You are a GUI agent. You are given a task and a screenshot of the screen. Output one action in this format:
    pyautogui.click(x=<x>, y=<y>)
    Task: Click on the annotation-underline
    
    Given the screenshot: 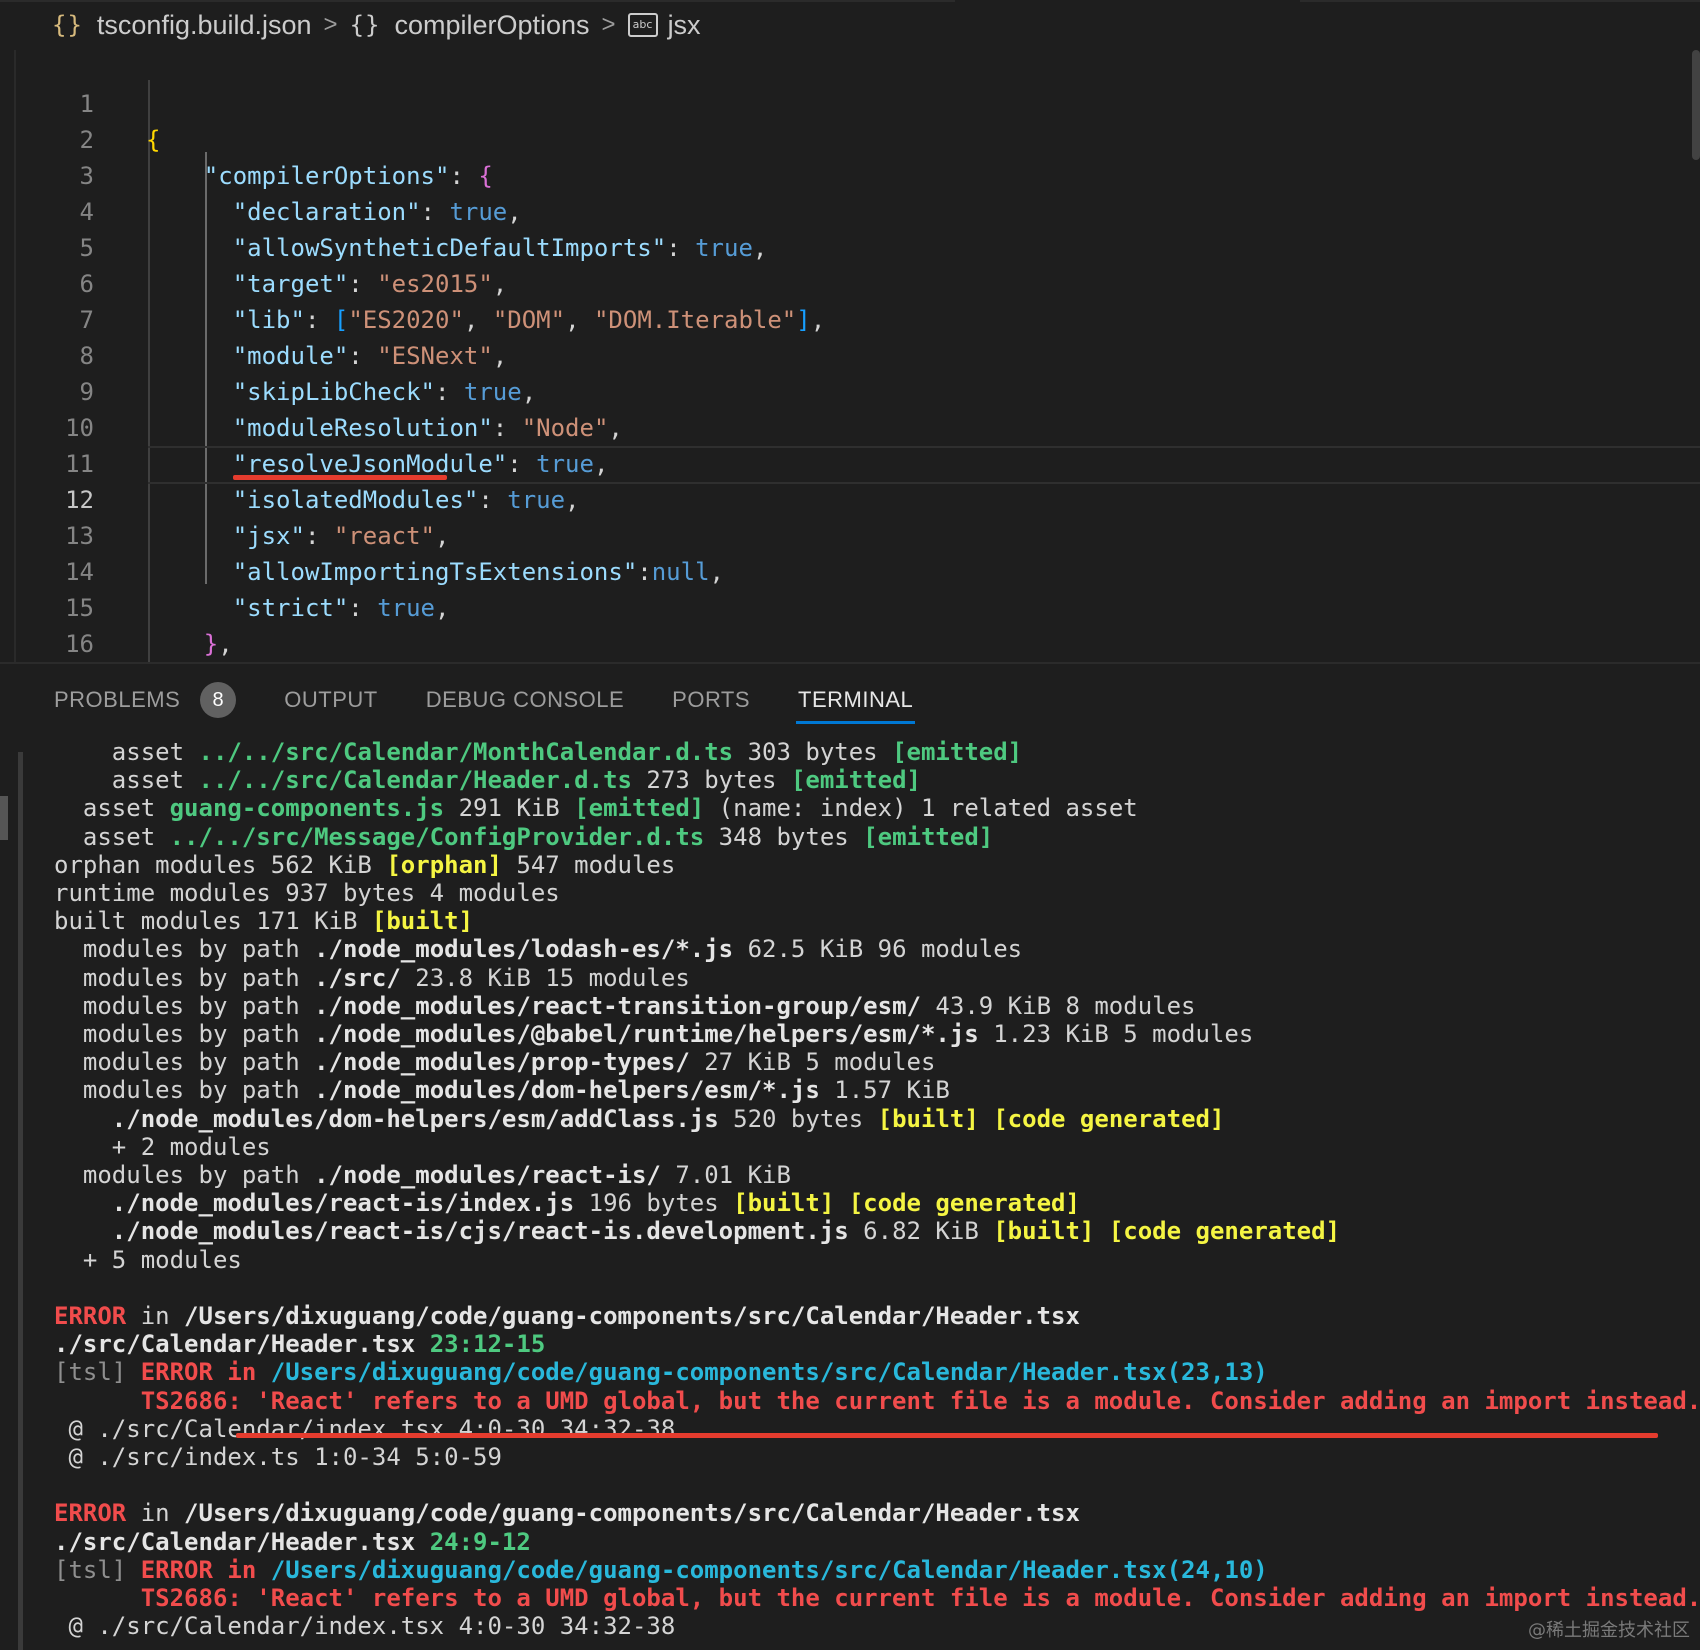 What is the action you would take?
    pyautogui.click(x=947, y=1435)
    